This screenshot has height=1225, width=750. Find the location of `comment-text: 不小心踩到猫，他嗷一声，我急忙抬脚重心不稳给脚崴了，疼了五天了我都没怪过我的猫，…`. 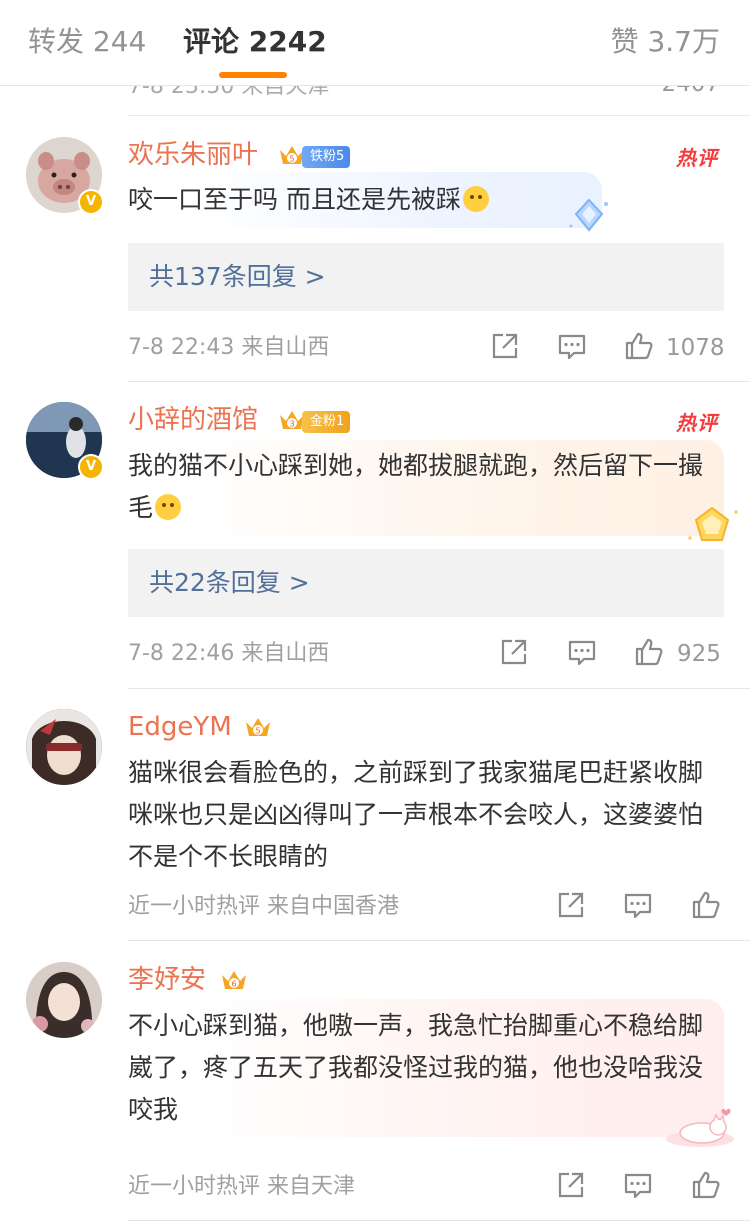

comment-text: 不小心踩到猫，他嗷一声，我急忙抬脚重心不稳给脚崴了，疼了五天了我都没怪过我的猫，… is located at coordinates (416, 1067).